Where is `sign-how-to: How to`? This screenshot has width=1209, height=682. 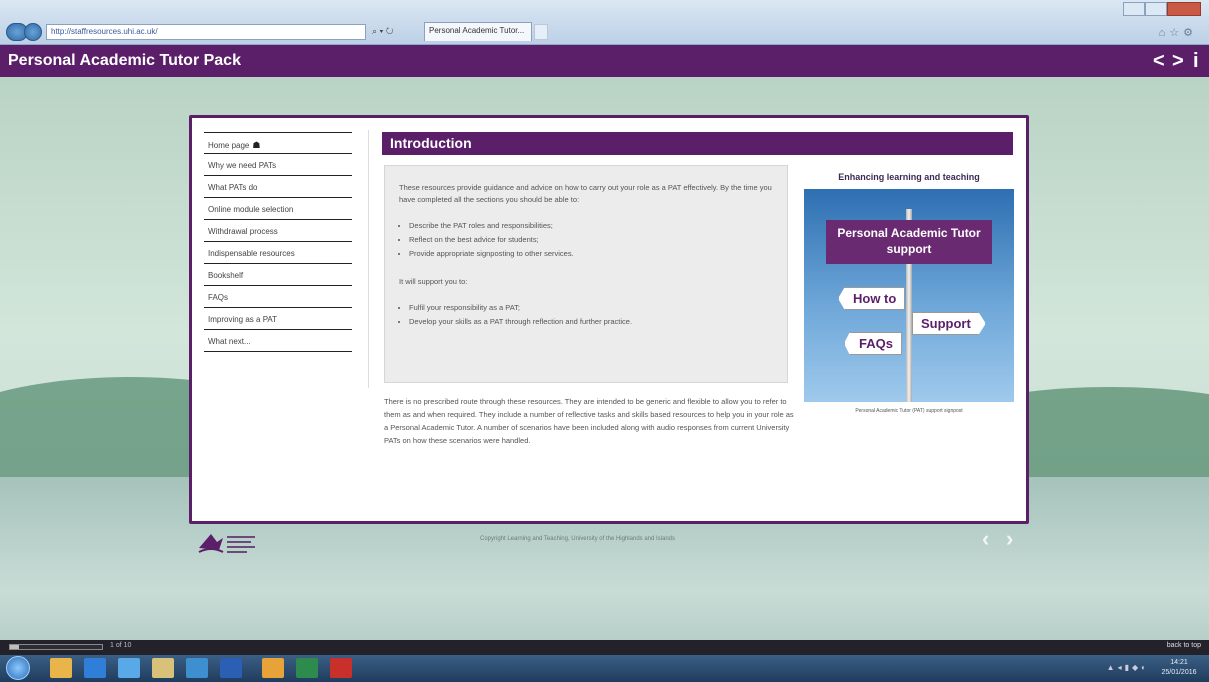 sign-how-to: How to is located at coordinates (872, 298).